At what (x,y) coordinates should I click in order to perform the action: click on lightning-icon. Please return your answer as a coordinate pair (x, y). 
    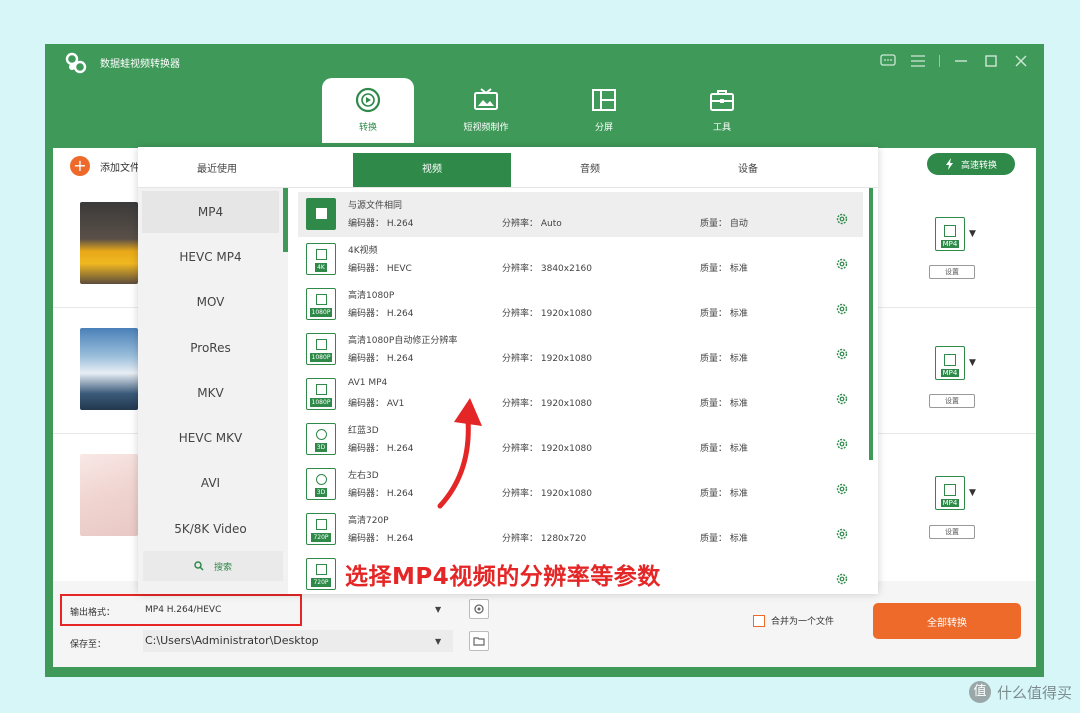
    Looking at the image, I should click on (949, 164).